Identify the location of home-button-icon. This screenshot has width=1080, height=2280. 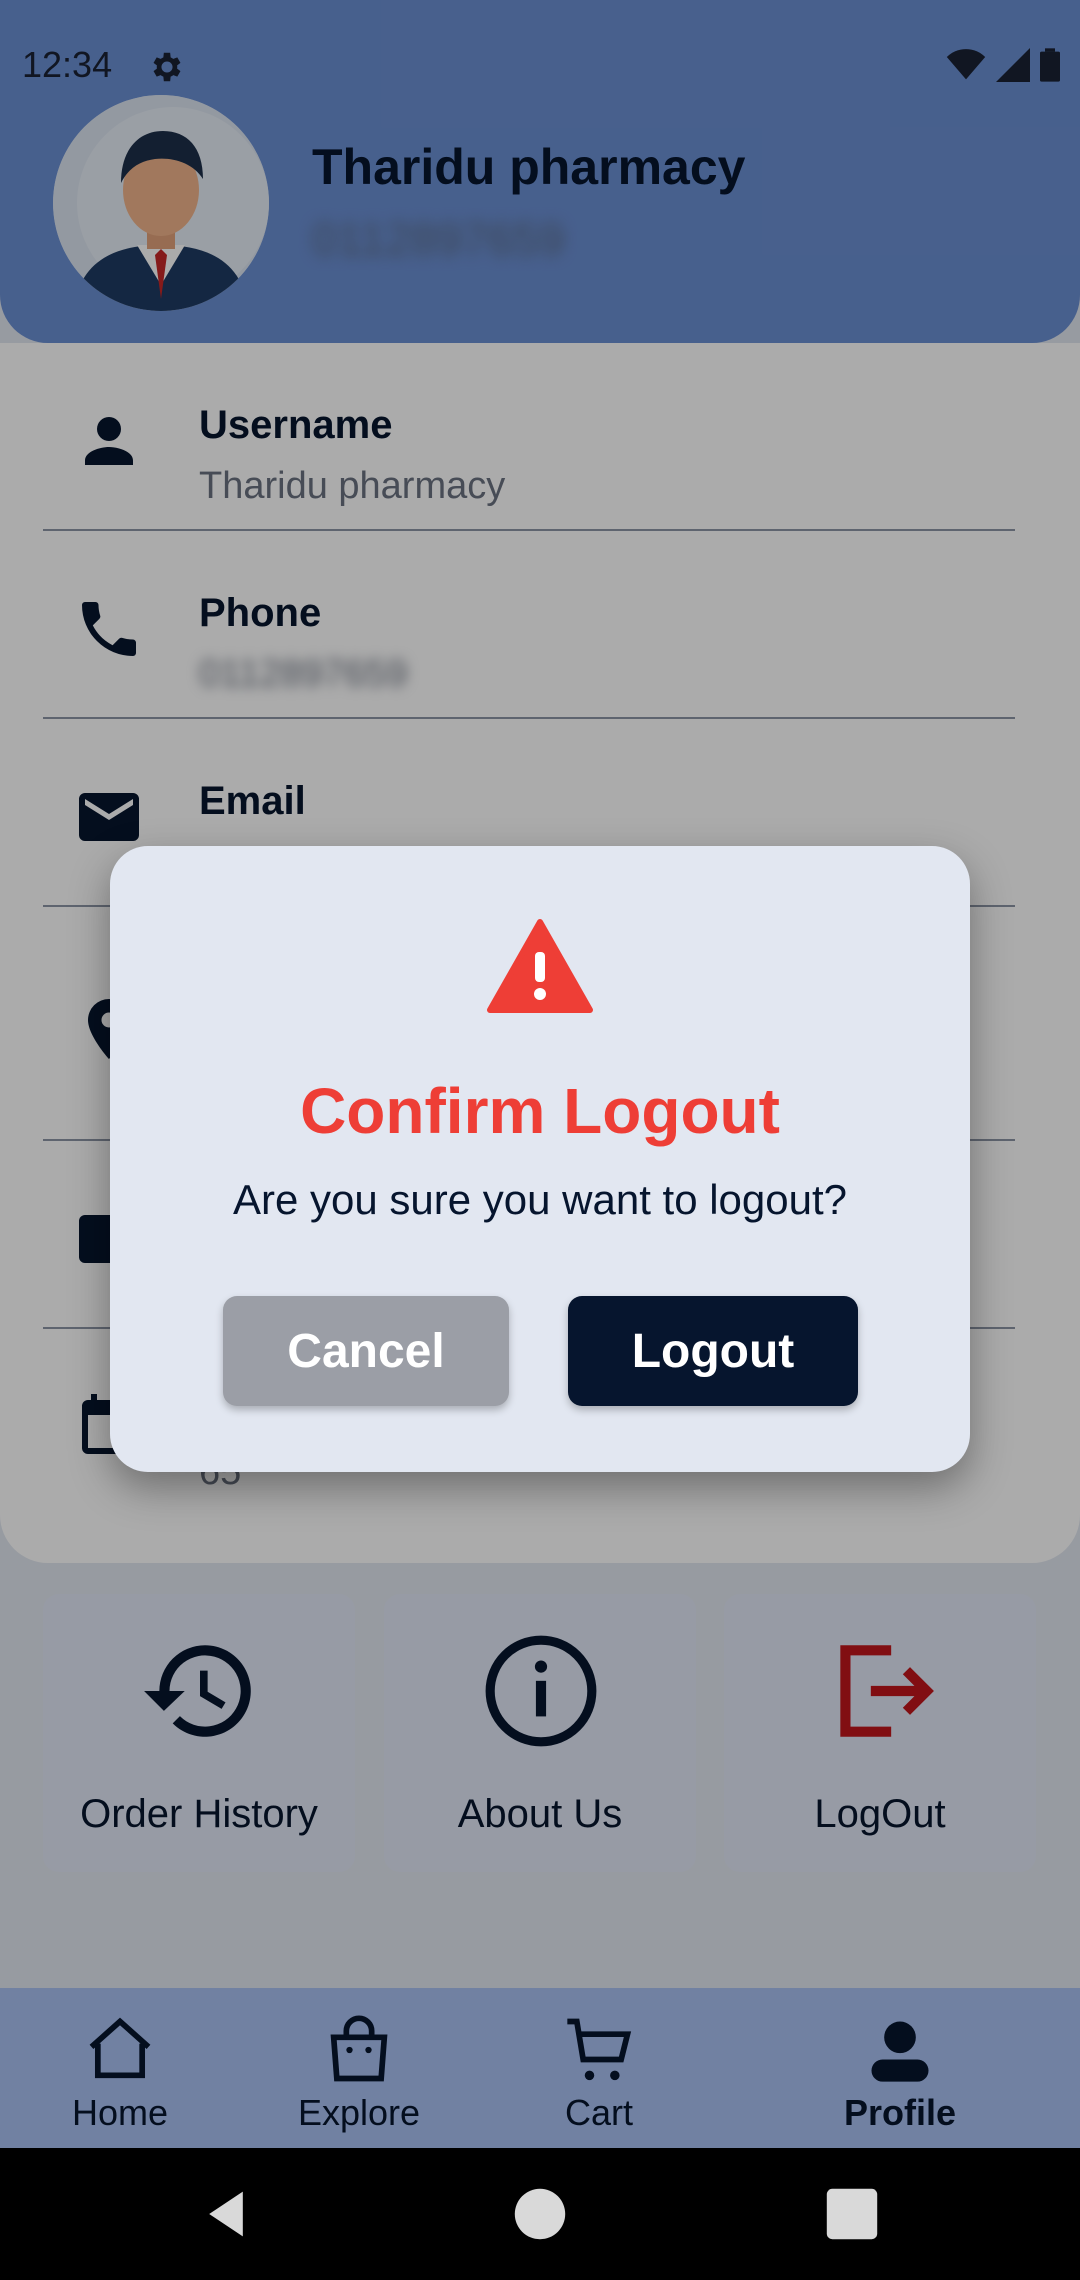
(540, 2214).